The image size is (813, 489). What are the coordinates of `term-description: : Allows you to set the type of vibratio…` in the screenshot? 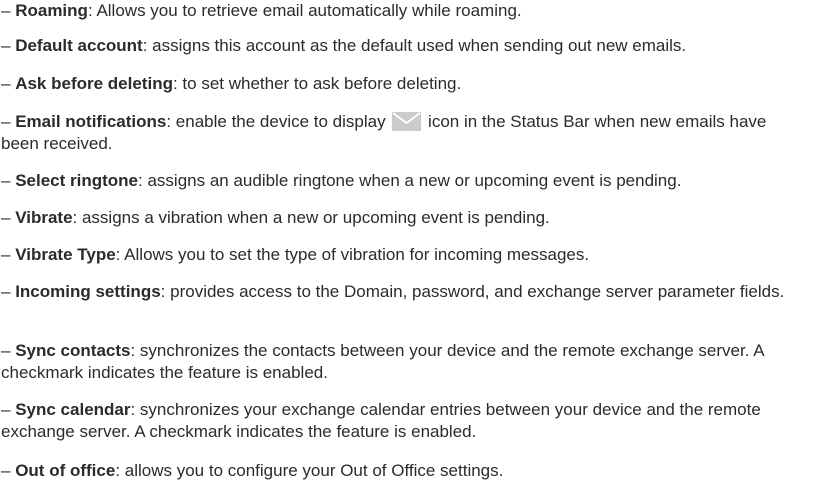 It's located at (352, 254).